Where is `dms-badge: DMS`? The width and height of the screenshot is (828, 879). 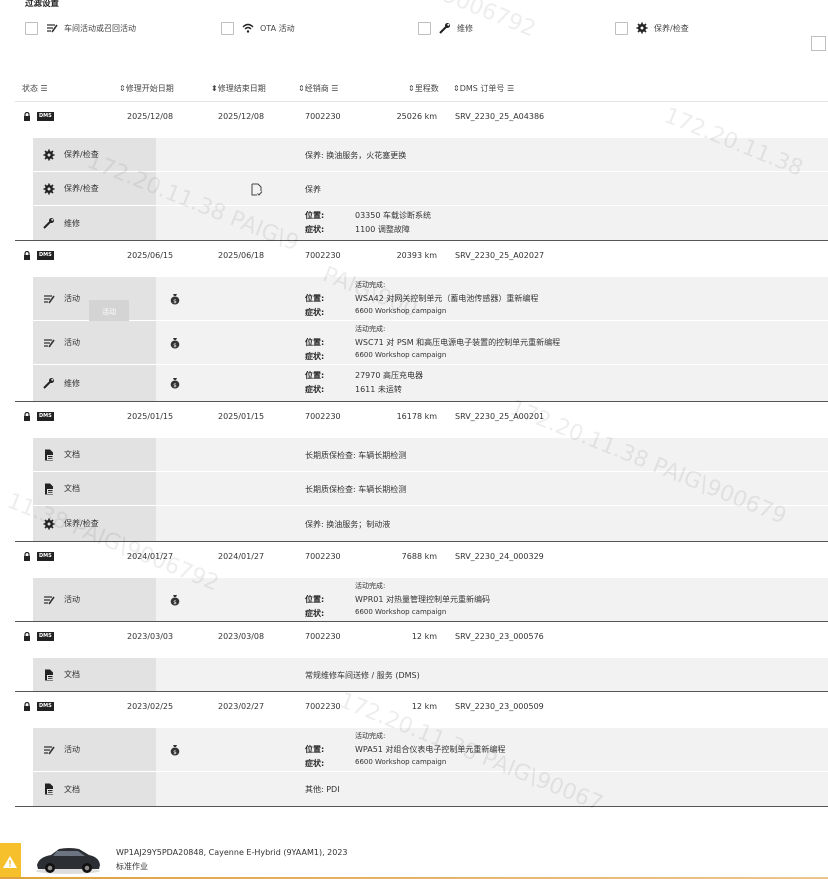 dms-badge: DMS is located at coordinates (45, 636).